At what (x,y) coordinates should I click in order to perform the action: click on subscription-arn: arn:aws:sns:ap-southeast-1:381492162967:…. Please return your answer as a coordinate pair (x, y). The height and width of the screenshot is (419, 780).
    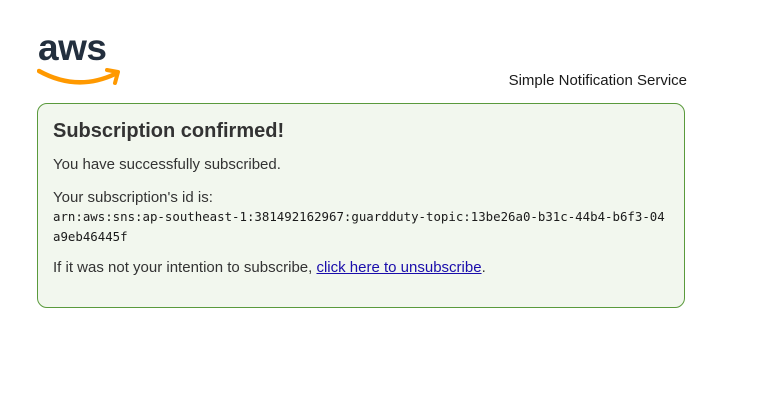
    Looking at the image, I should click on (359, 226).